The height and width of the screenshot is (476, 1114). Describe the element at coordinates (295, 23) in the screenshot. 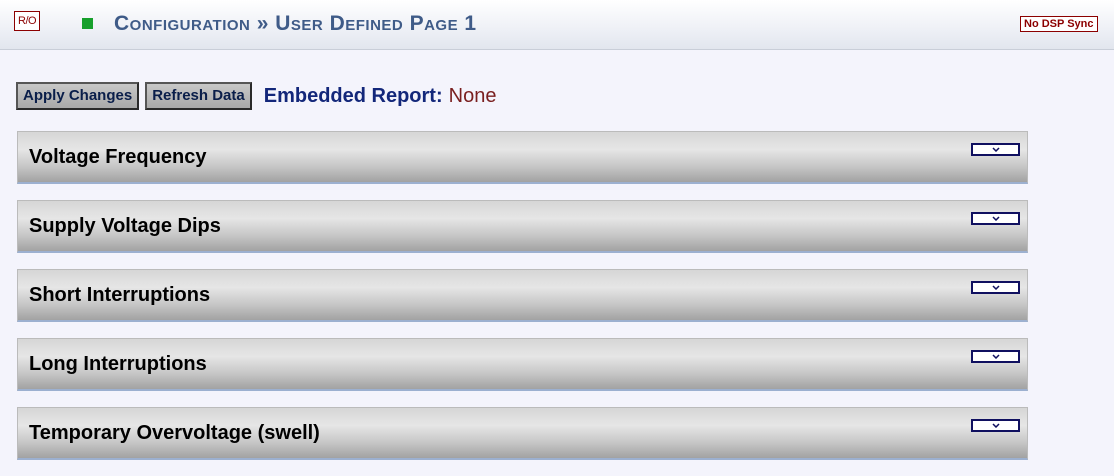

I see `page-title: Configuration » User Defined Page 1` at that location.